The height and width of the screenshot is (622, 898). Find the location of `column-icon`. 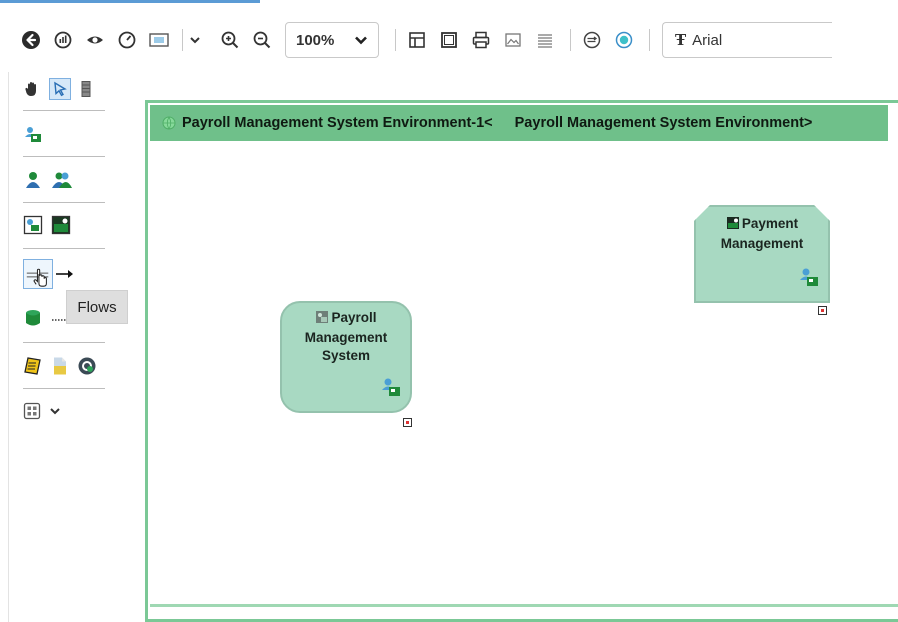

column-icon is located at coordinates (86, 89).